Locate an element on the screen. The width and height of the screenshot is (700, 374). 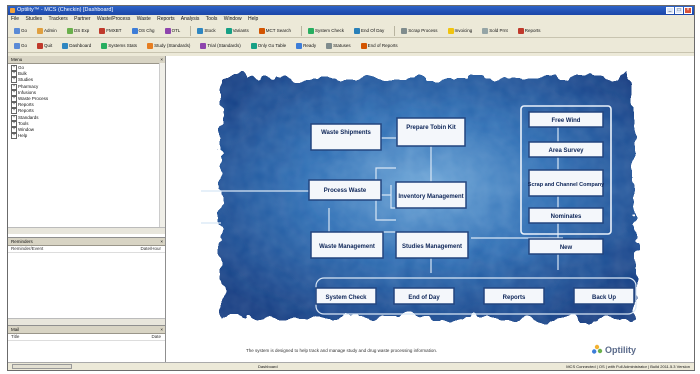
flow-node-nominates: Nominates is located at coordinates (566, 215).